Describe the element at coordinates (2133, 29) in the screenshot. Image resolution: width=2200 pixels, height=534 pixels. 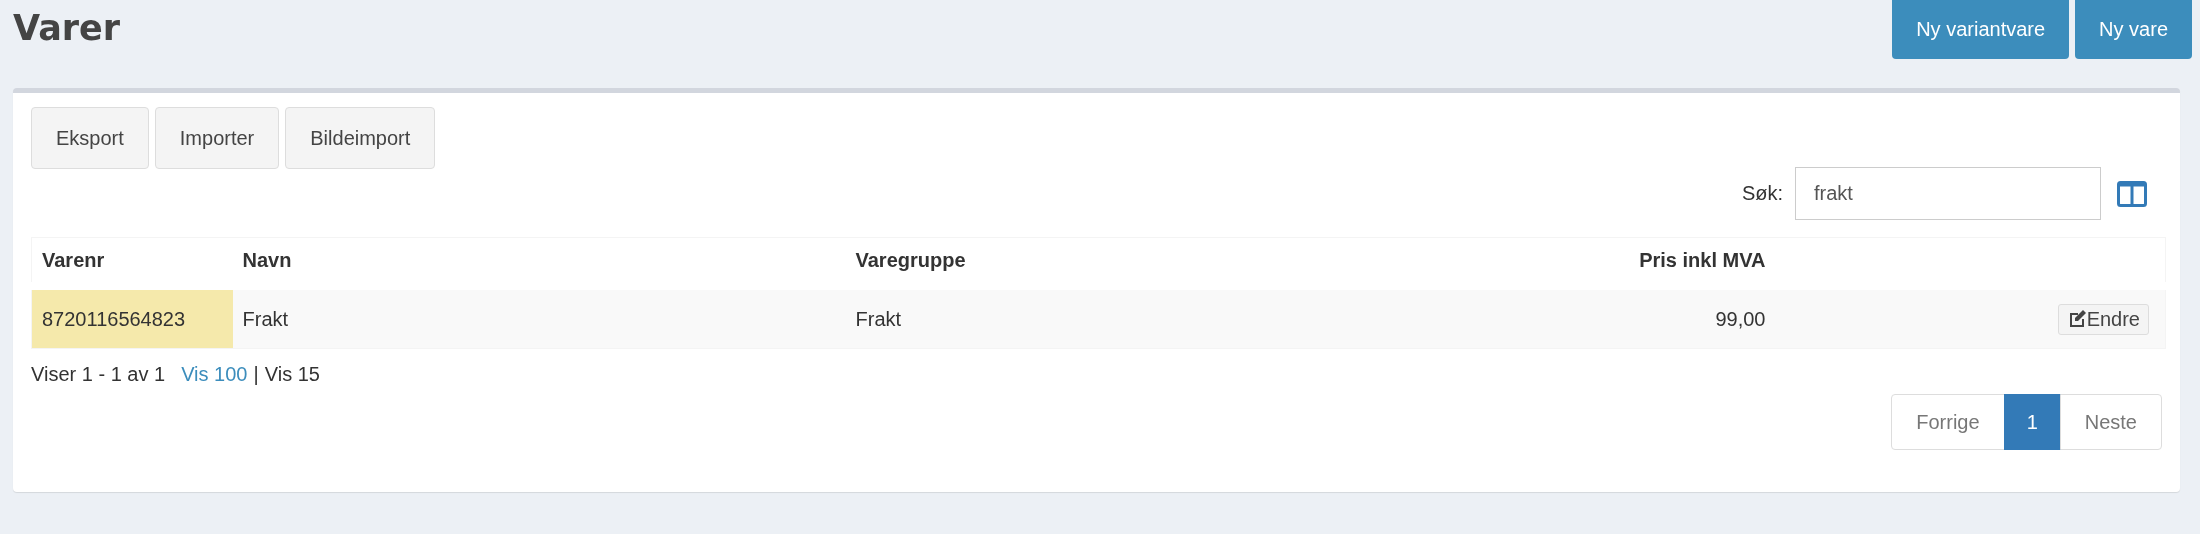
I see `new-item-button: Ny vare` at that location.